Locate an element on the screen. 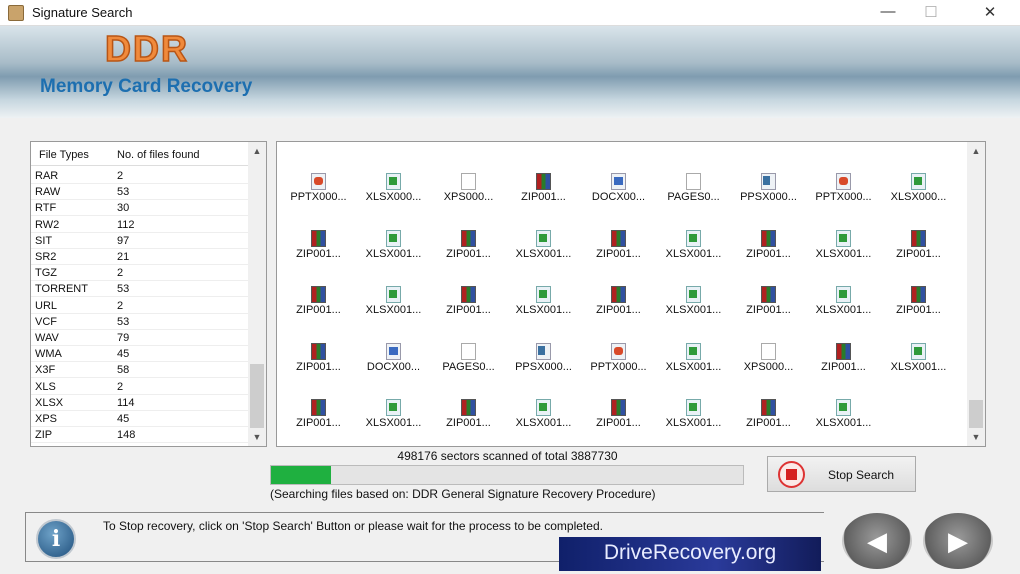 Image resolution: width=1020 pixels, height=574 pixels. table-row: ZIP 148 is located at coordinates (140, 435).